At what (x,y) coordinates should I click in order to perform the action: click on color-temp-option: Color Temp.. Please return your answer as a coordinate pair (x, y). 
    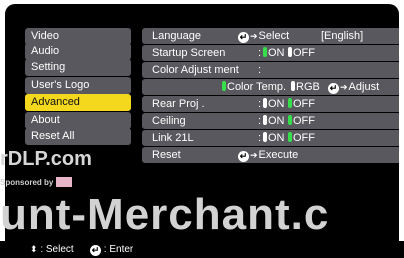
    Looking at the image, I should click on (254, 87).